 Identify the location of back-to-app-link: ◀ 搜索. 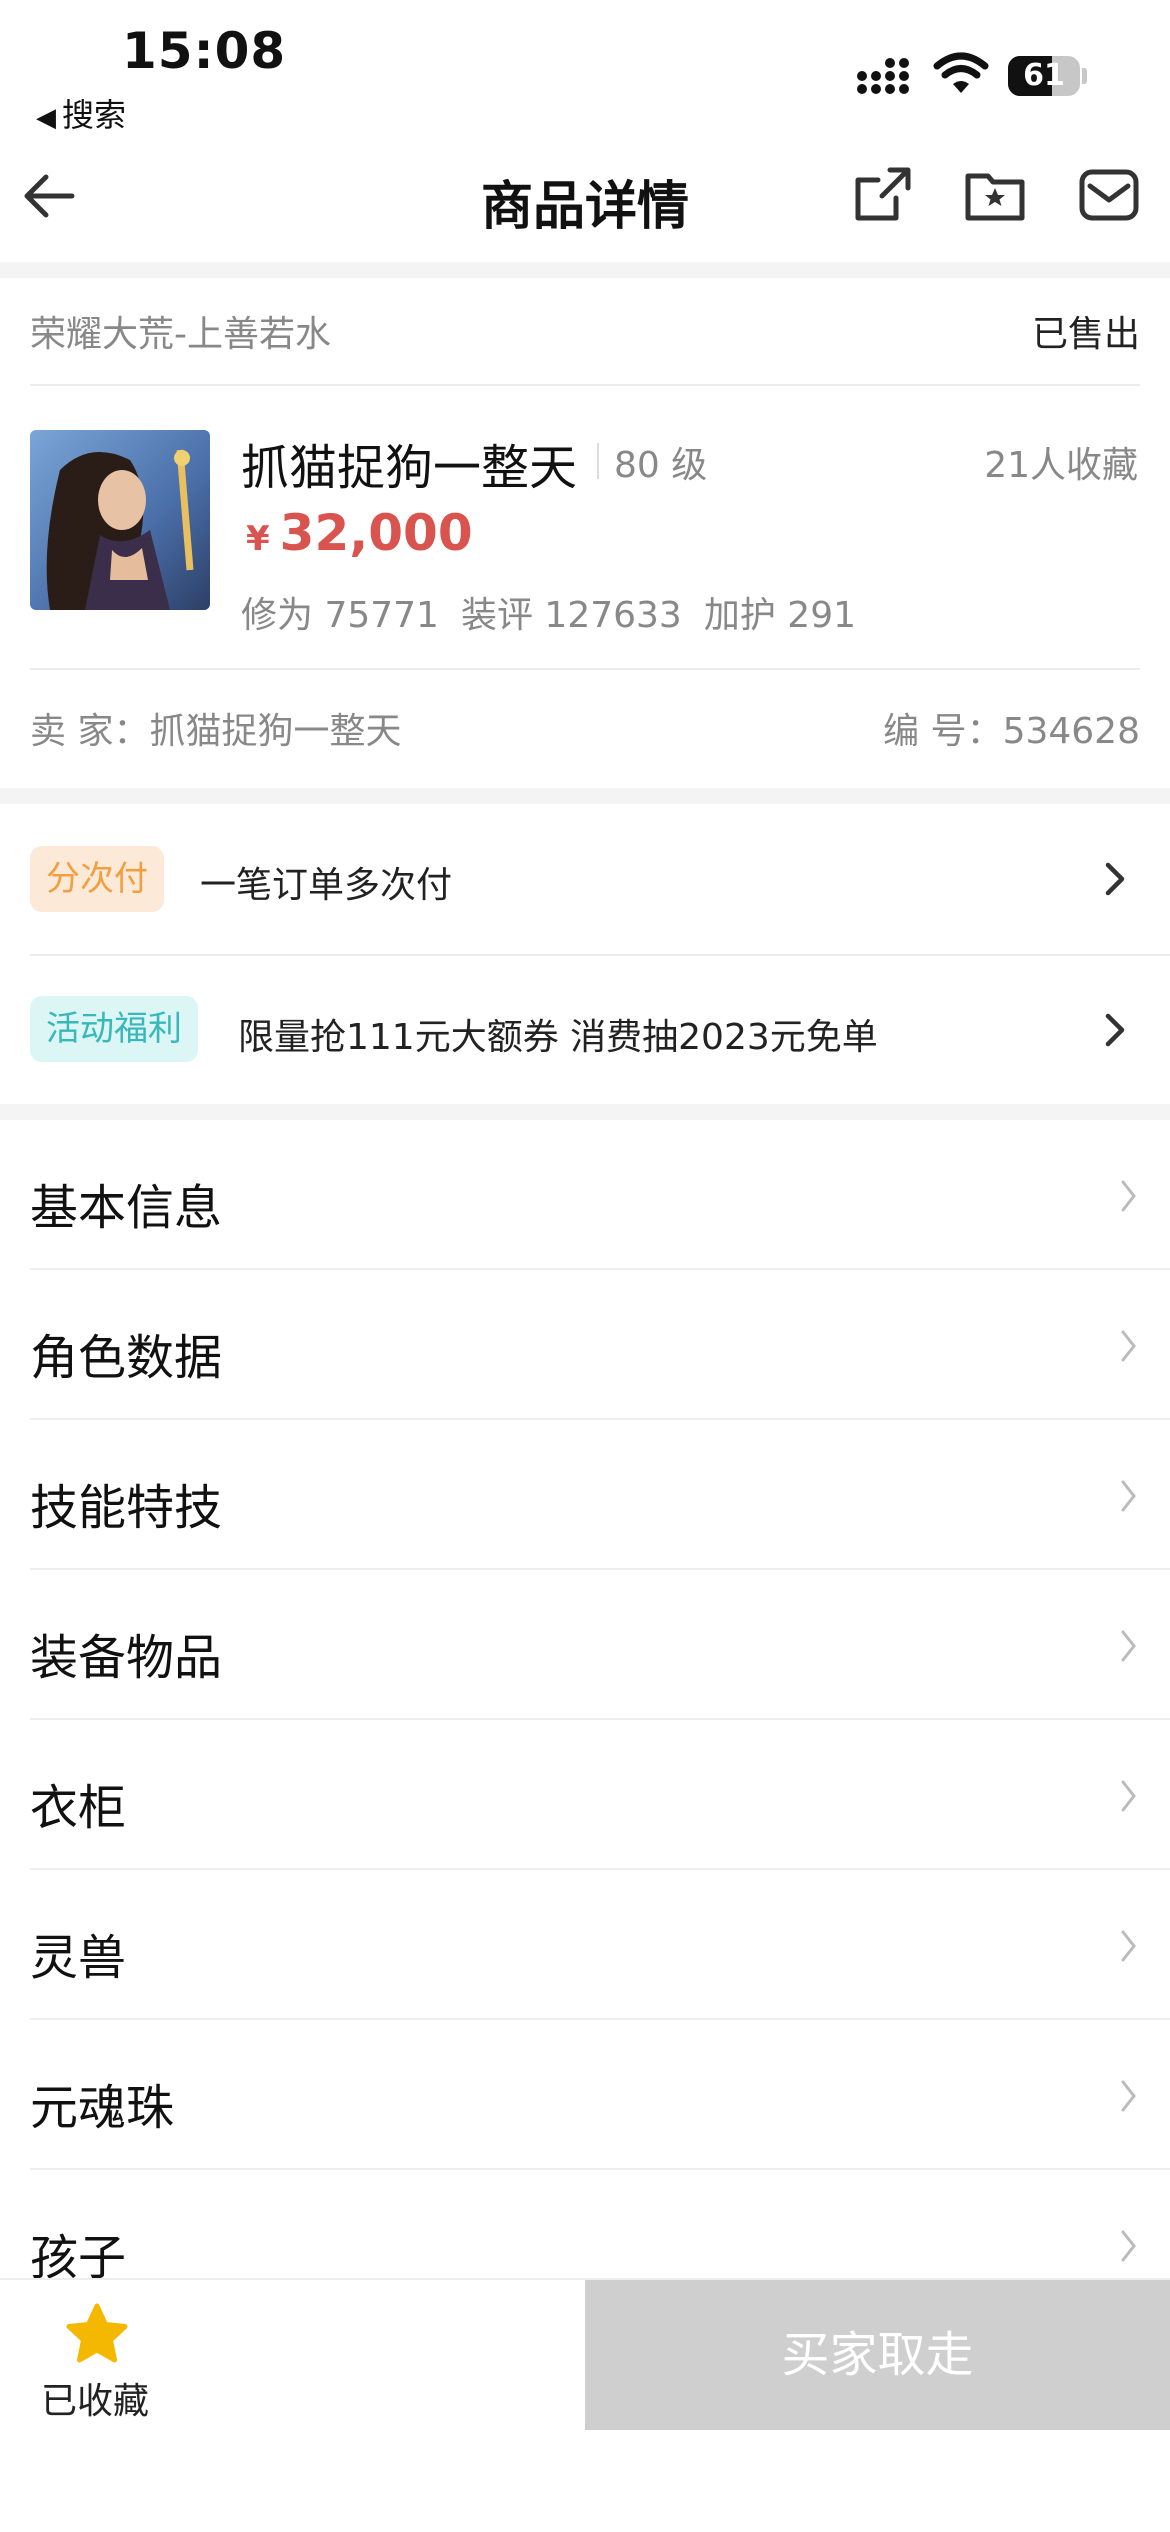
(81, 113).